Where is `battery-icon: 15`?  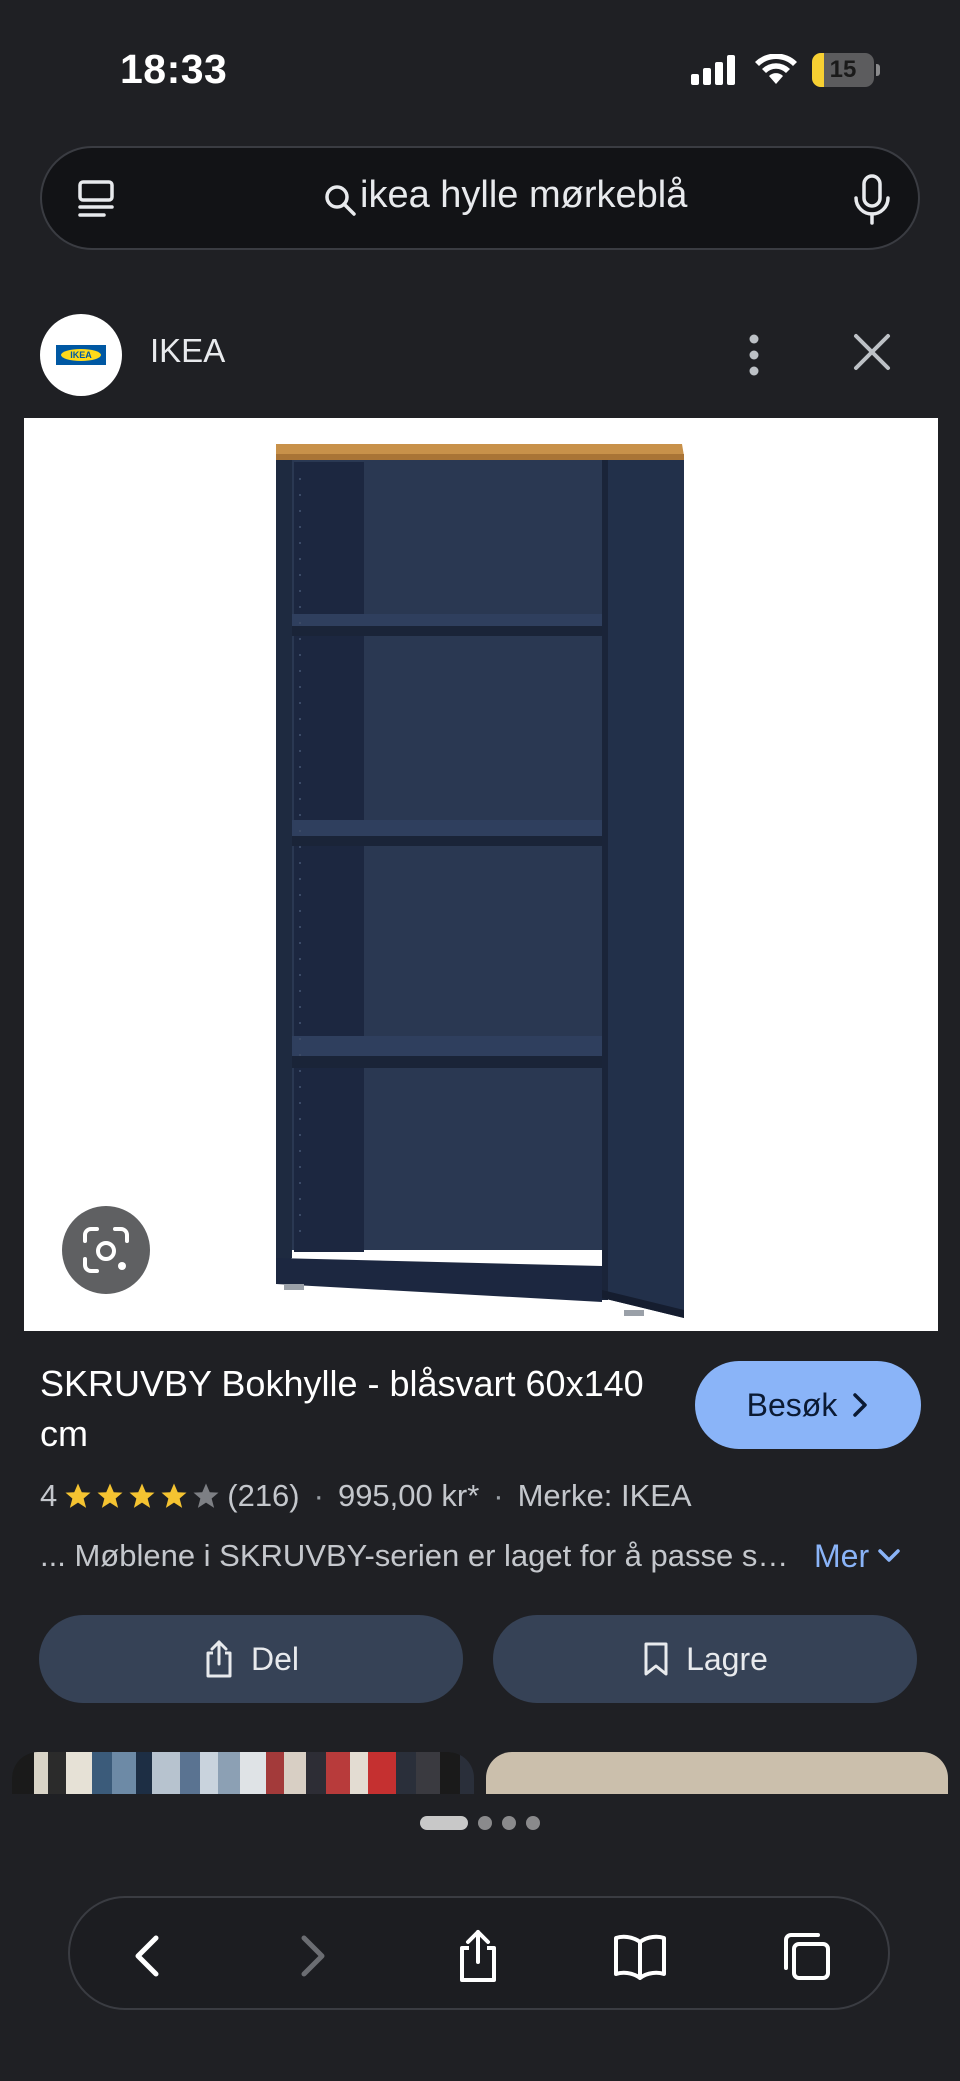 battery-icon: 15 is located at coordinates (843, 70).